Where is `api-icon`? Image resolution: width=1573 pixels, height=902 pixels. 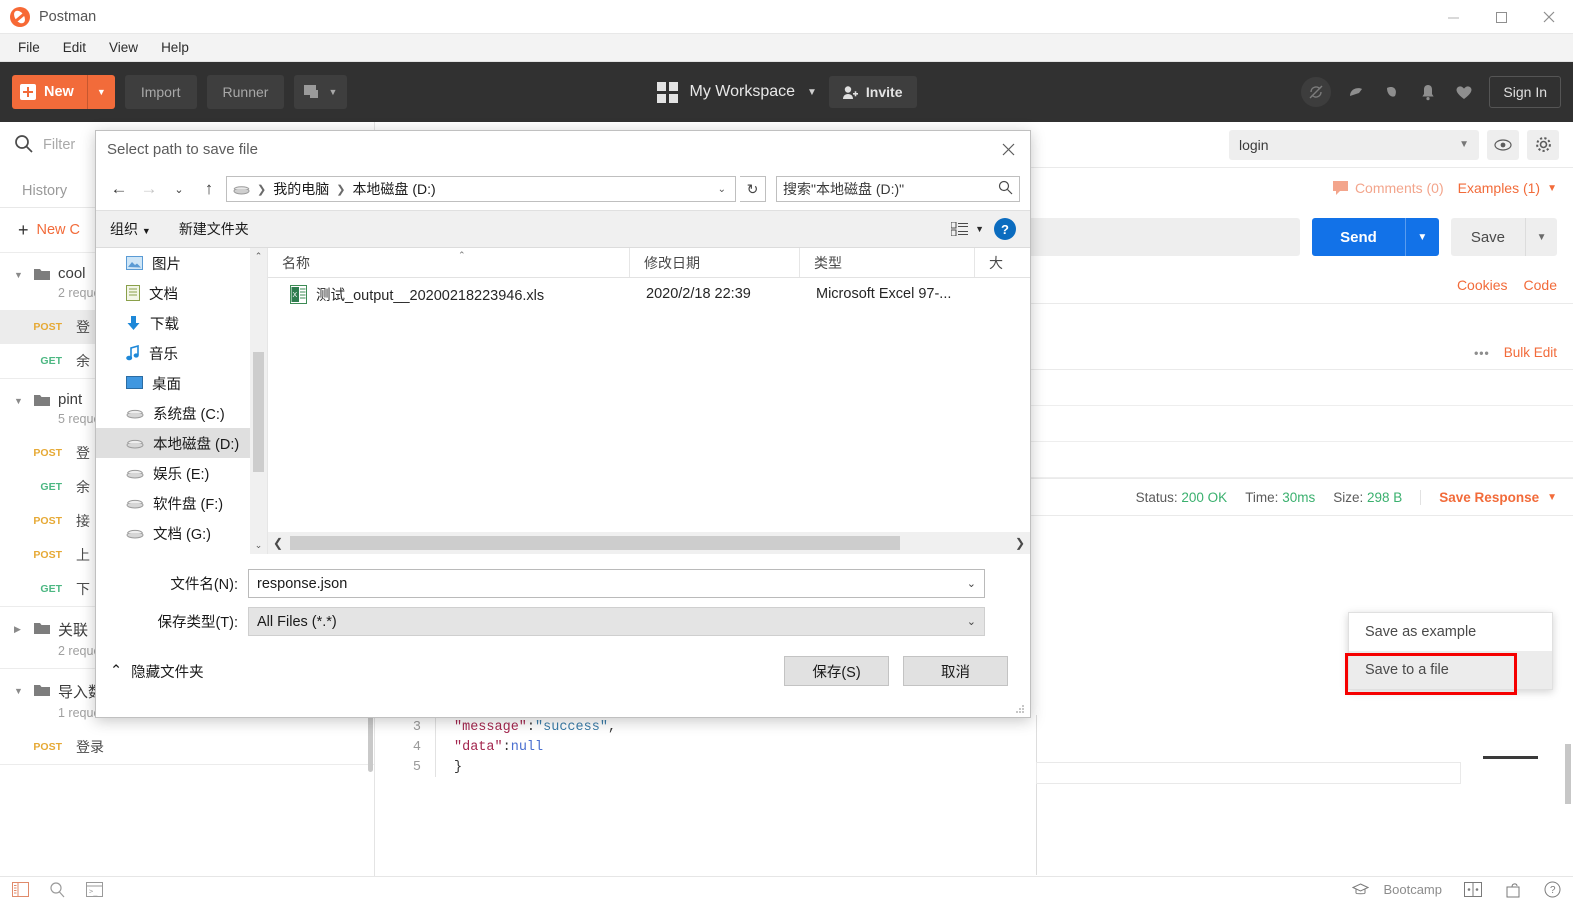
api-icon is located at coordinates (1356, 92).